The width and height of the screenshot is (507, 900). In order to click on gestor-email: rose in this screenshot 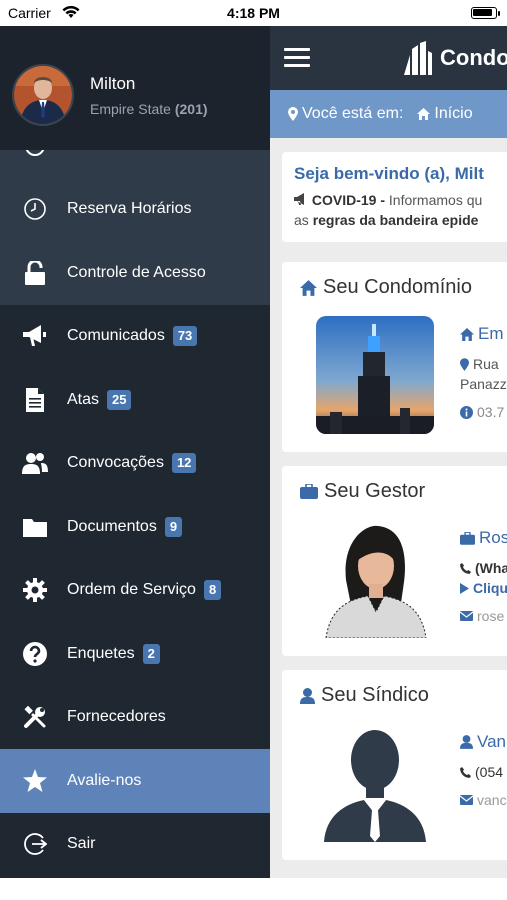, I will do `click(482, 616)`.